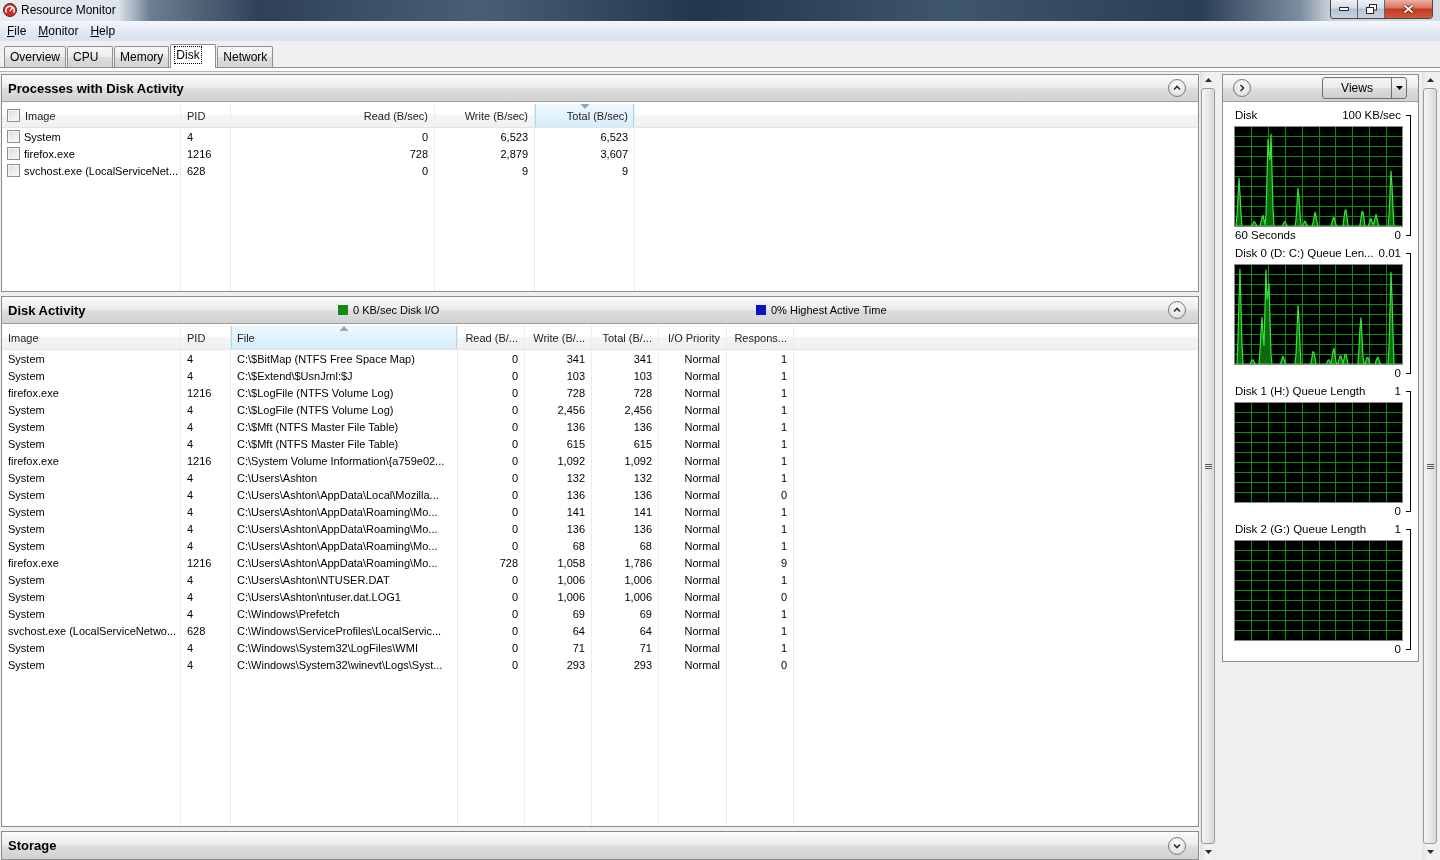  What do you see at coordinates (35, 56) in the screenshot?
I see `tab: Overview` at bounding box center [35, 56].